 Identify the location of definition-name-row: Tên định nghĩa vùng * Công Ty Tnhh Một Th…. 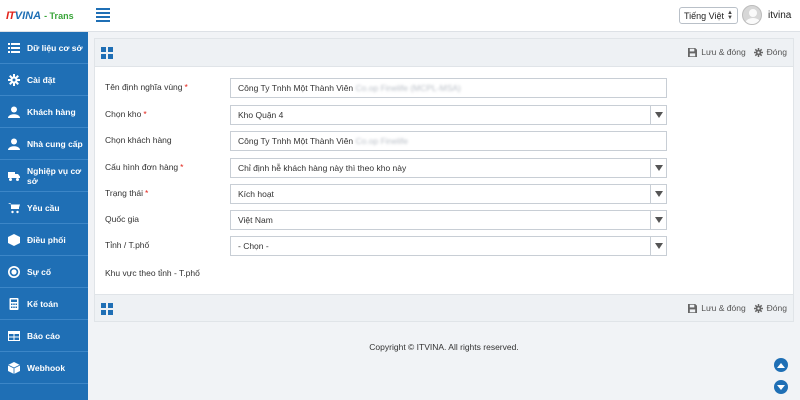
(445, 88).